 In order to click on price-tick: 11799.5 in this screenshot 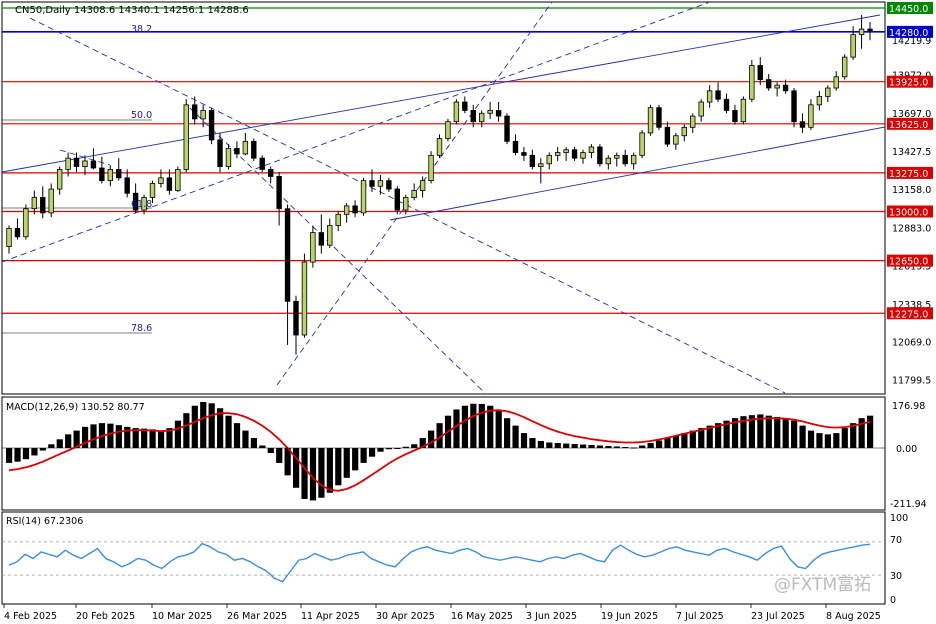, I will do `click(911, 381)`.